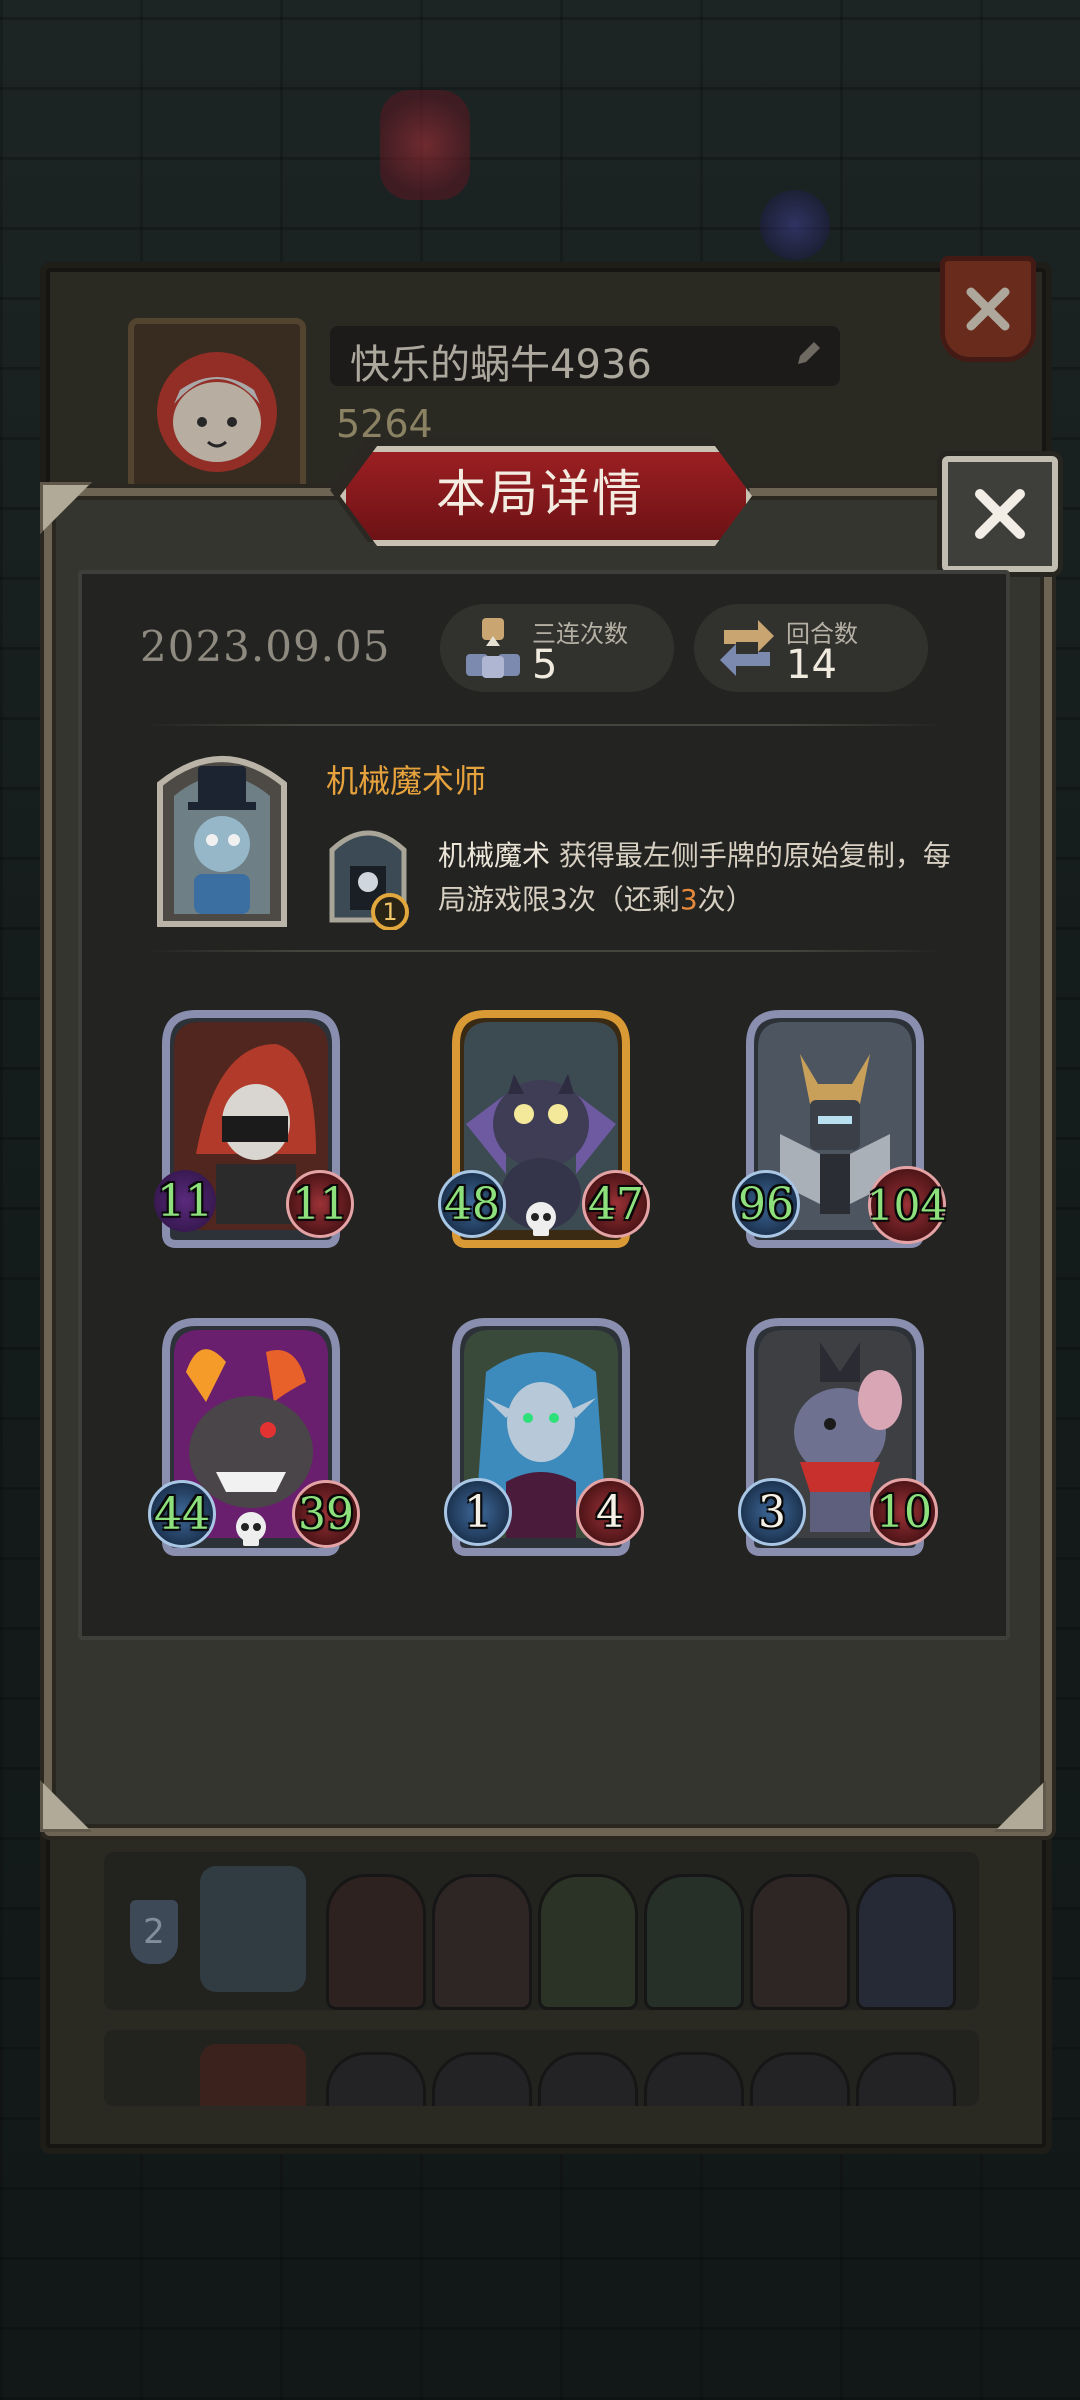 This screenshot has height=2400, width=1080. What do you see at coordinates (811, 665) in the screenshot?
I see `round-count-value: 14` at bounding box center [811, 665].